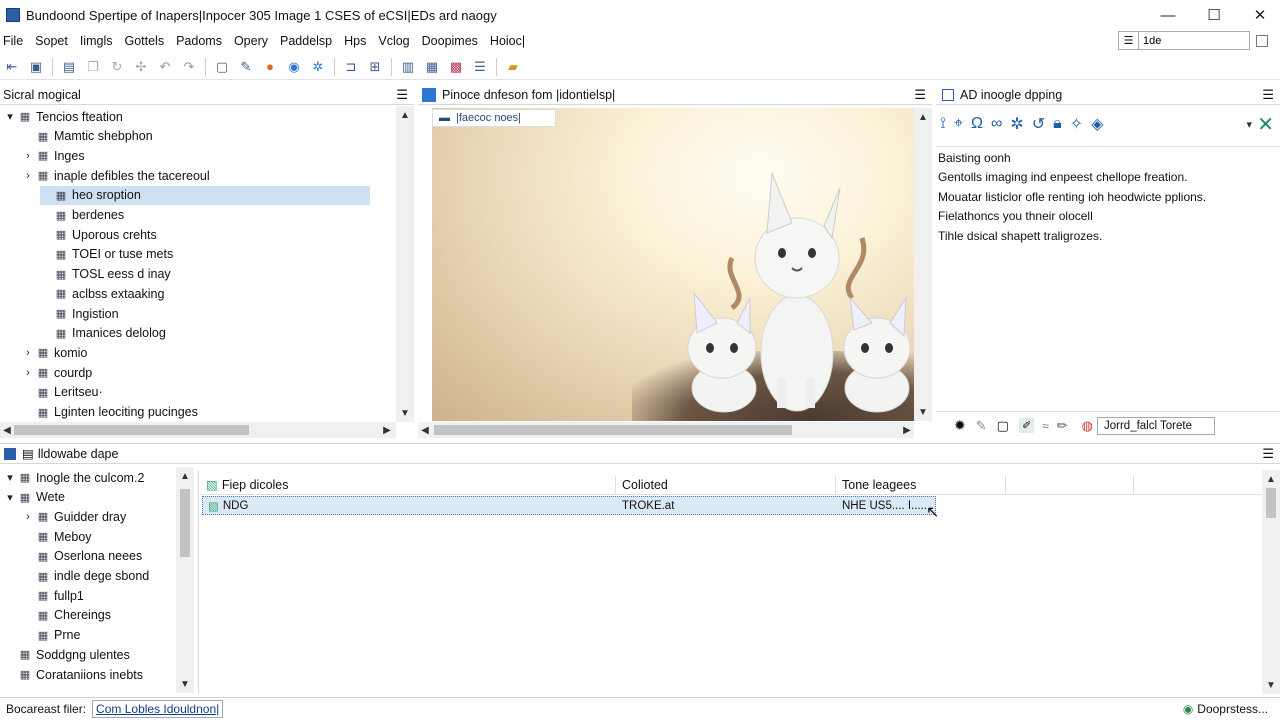 Image resolution: width=1280 pixels, height=720 pixels. Describe the element at coordinates (494, 118) in the screenshot. I see `center-tab: ▬ |faecoc noes|` at that location.